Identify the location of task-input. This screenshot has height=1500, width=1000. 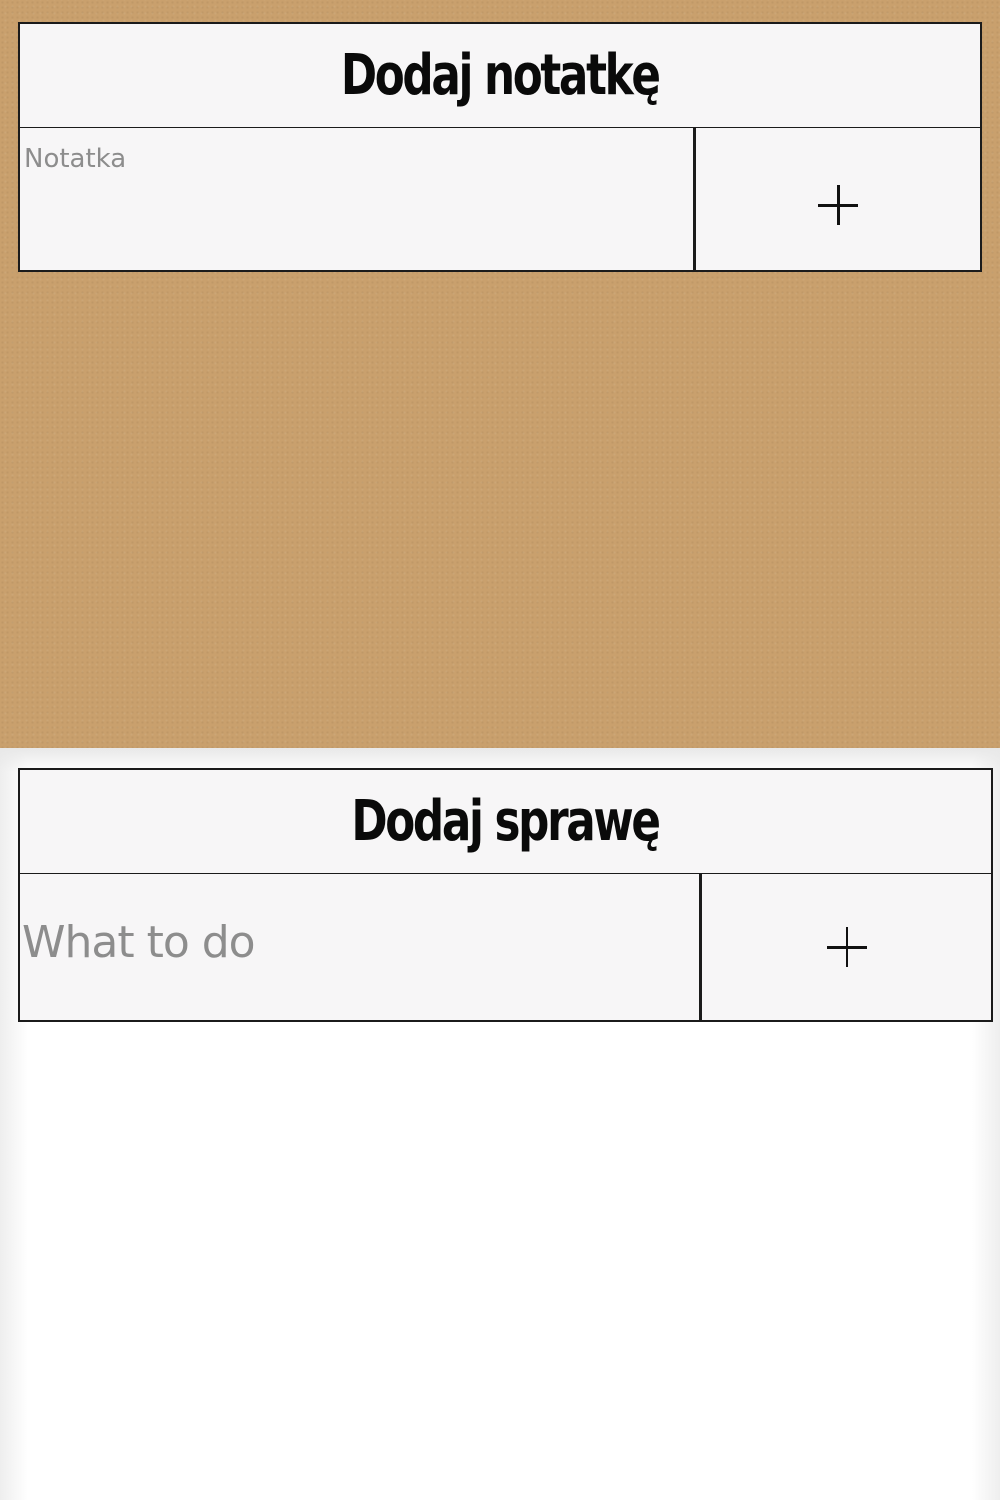
(361, 947).